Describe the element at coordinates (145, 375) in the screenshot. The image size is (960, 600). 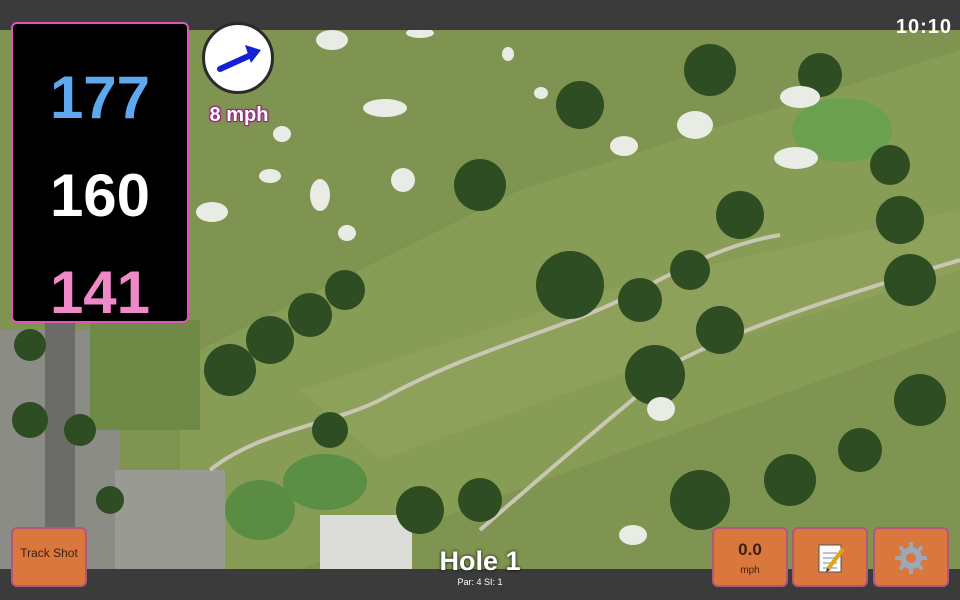
I see `cemetery` at that location.